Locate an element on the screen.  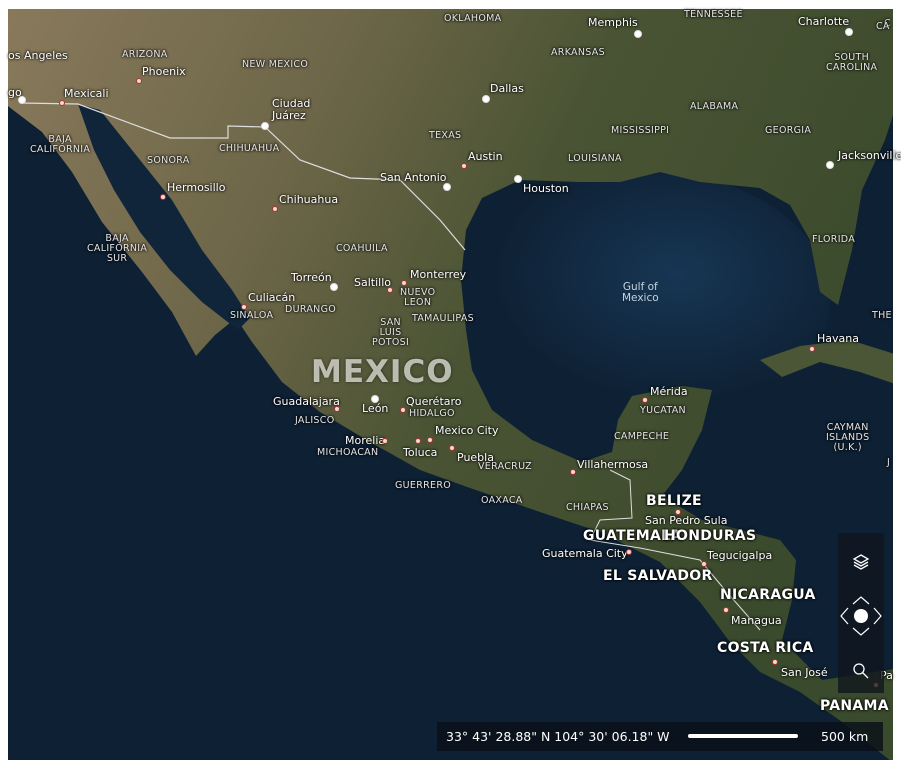
state-label: NUEVO LEON is located at coordinates (418, 297).